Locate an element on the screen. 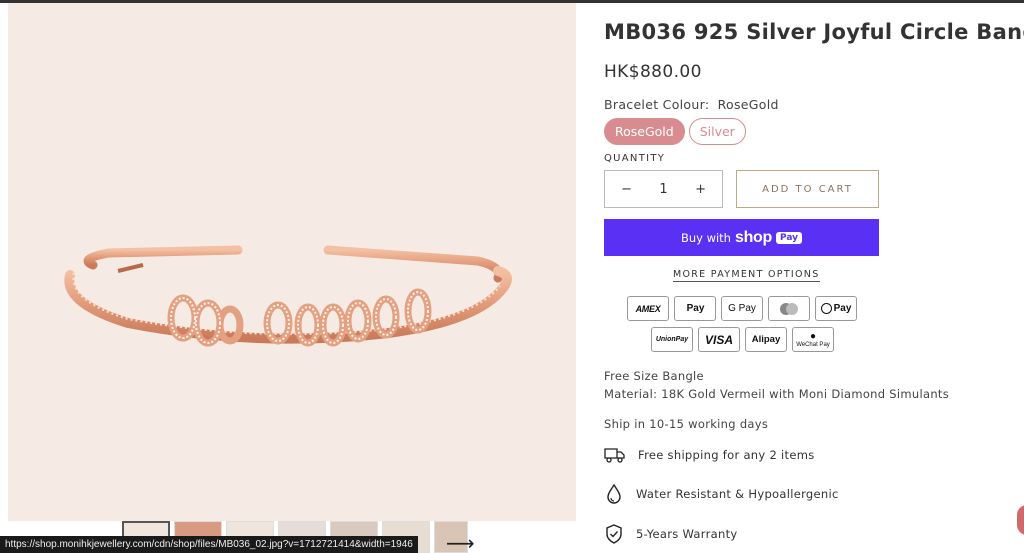 The width and height of the screenshot is (1024, 553). d-pay-icon: Pay is located at coordinates (836, 308).